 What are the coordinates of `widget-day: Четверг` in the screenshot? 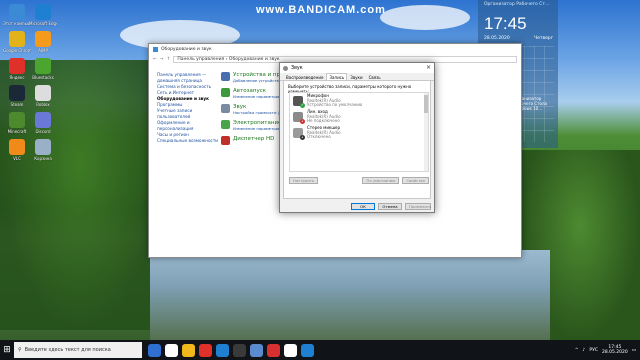 It's located at (544, 38).